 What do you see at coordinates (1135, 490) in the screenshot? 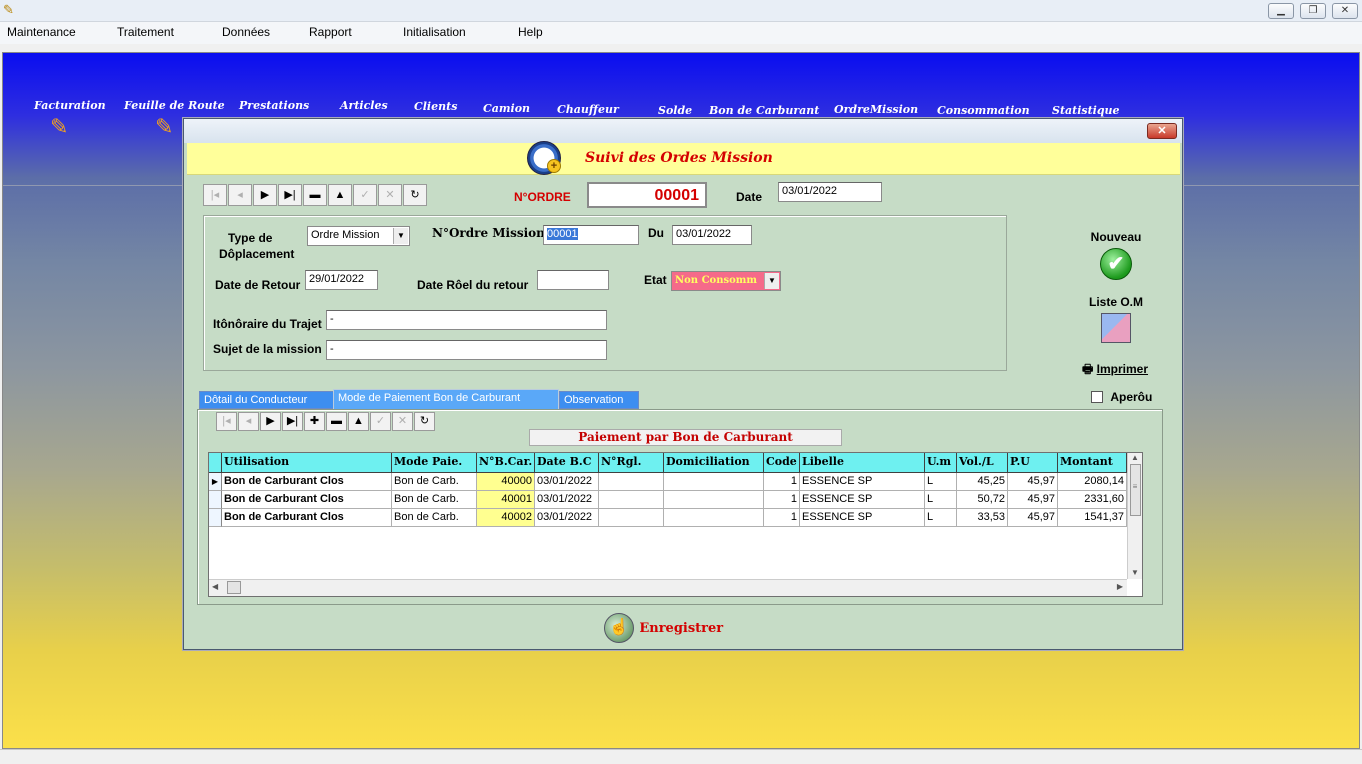
I see `scroll-thumb: ≡` at bounding box center [1135, 490].